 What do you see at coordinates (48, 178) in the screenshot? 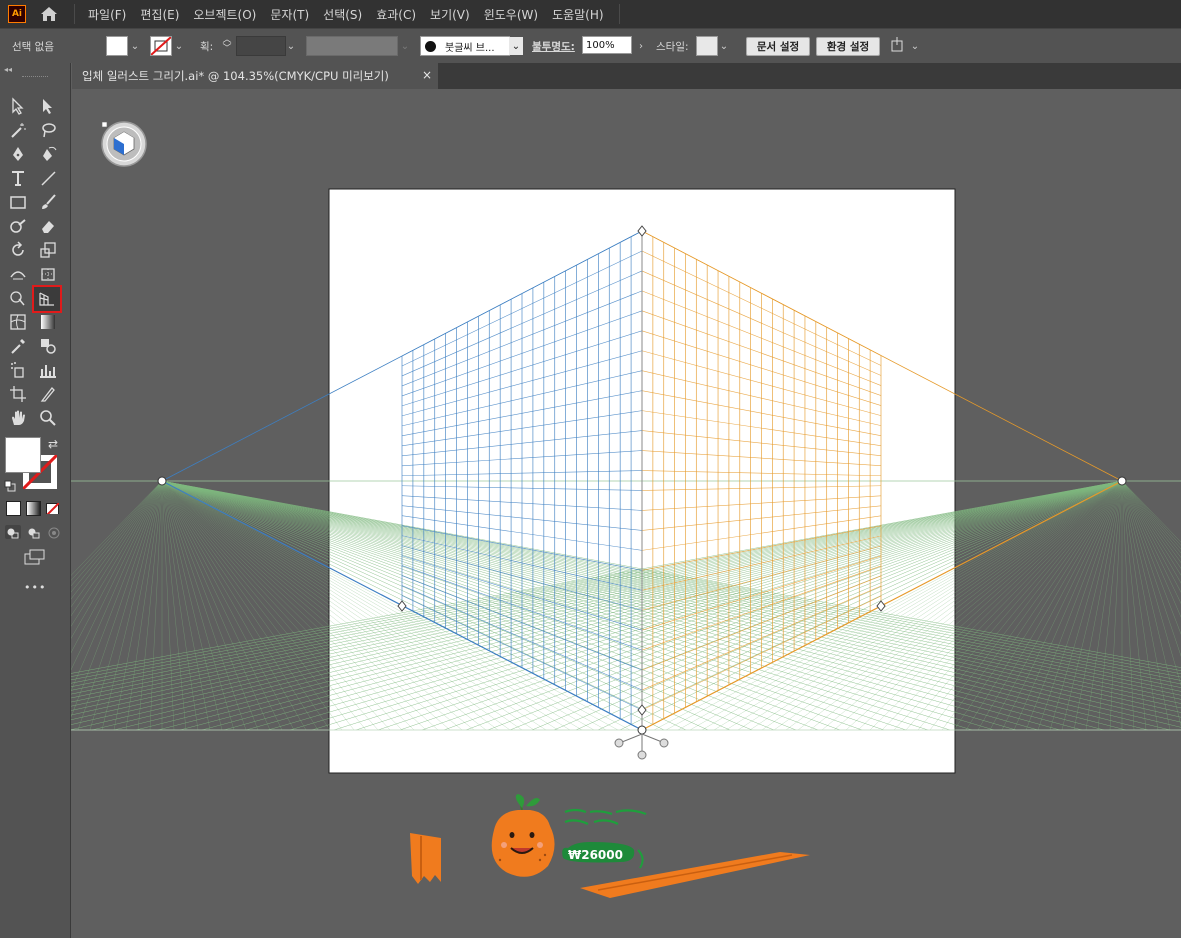
I see `line-segment-tool-icon` at bounding box center [48, 178].